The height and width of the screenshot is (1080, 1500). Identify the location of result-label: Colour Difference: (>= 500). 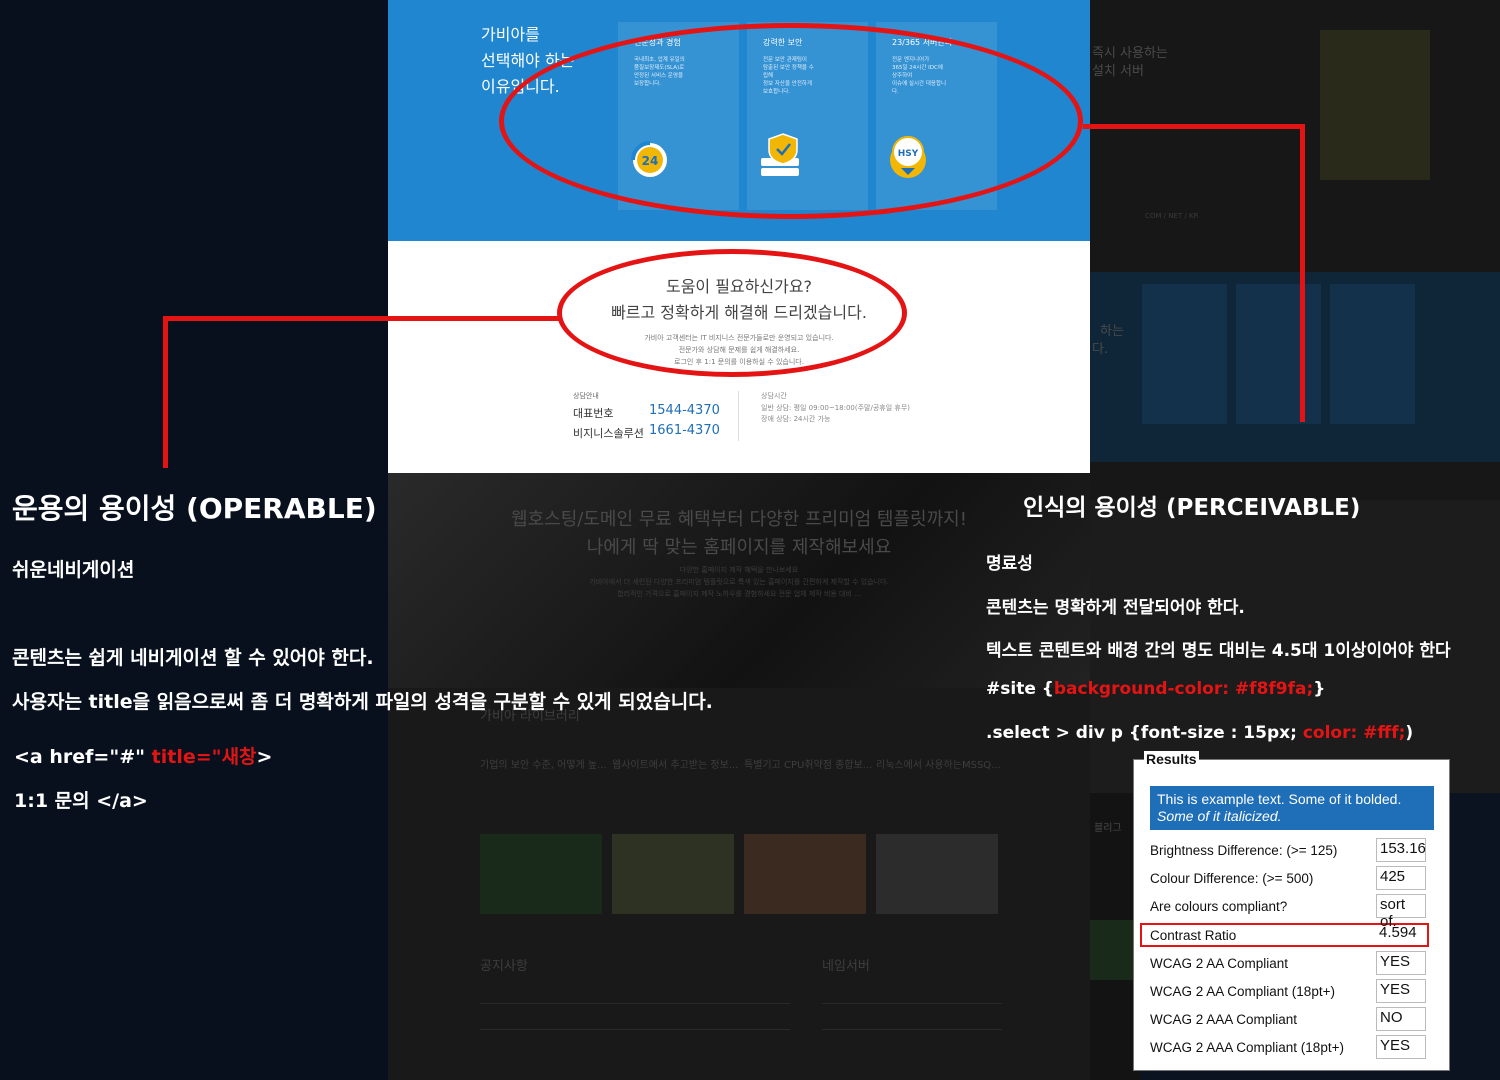
(1232, 878).